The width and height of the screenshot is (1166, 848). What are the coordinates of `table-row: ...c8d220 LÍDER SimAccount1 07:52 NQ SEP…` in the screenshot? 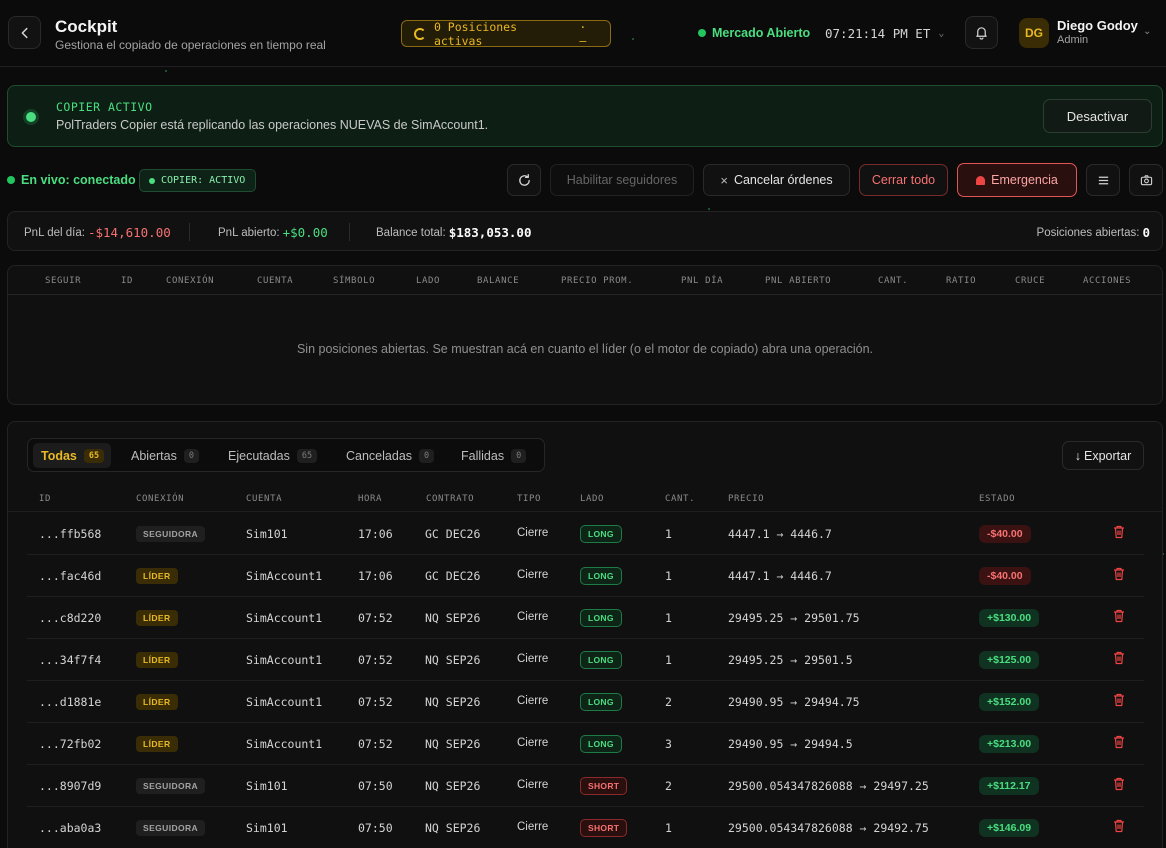 It's located at (585, 618).